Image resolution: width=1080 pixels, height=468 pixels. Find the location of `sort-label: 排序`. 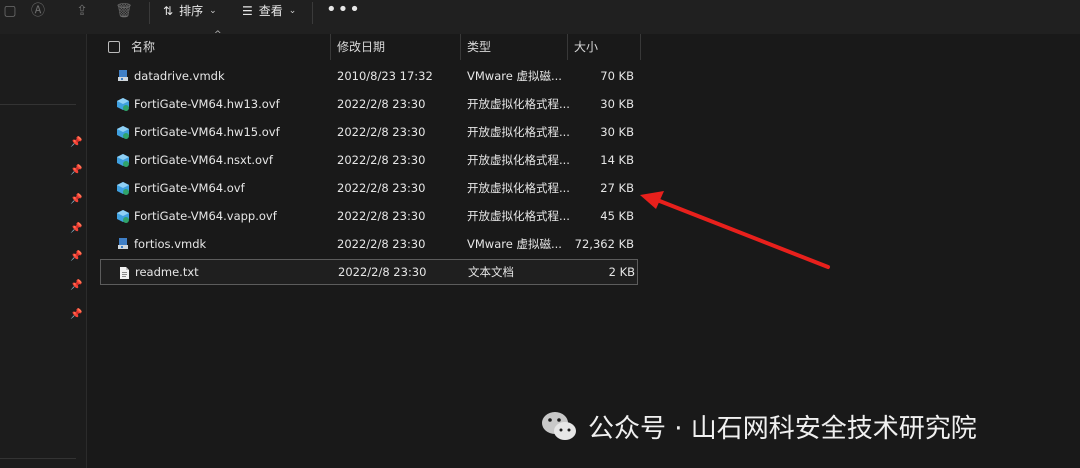

sort-label: 排序 is located at coordinates (191, 11).